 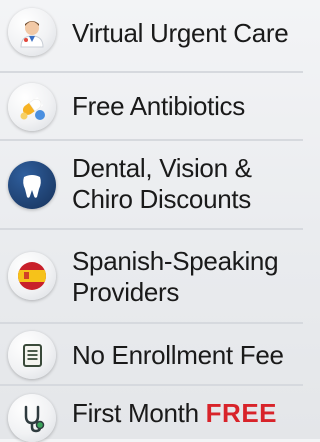 I want to click on feature-label: Dental, Vision & Chiro Discounts, so click(x=162, y=184).